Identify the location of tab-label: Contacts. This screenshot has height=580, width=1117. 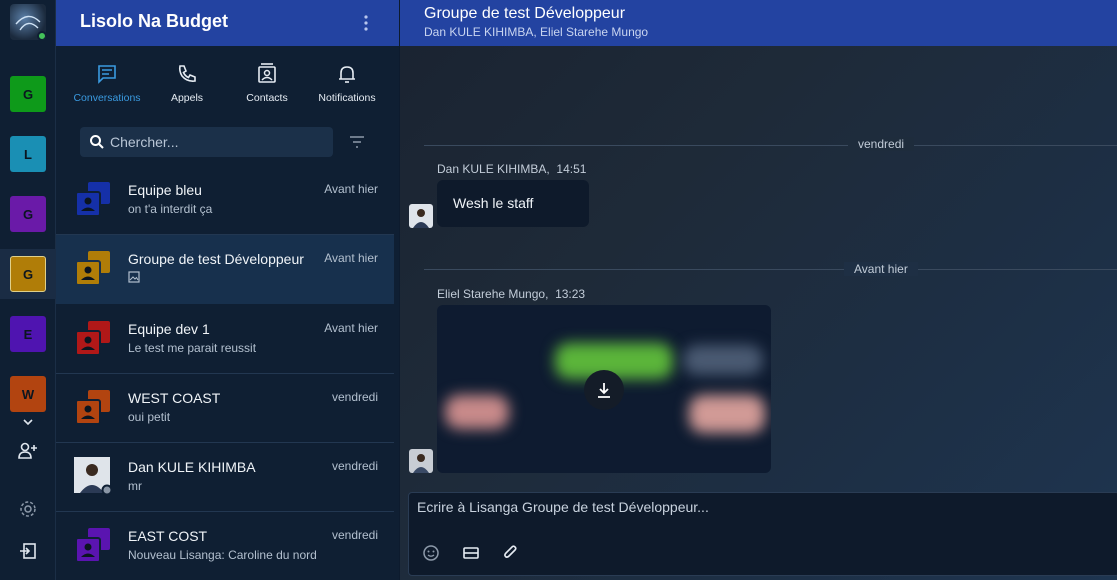
(267, 98).